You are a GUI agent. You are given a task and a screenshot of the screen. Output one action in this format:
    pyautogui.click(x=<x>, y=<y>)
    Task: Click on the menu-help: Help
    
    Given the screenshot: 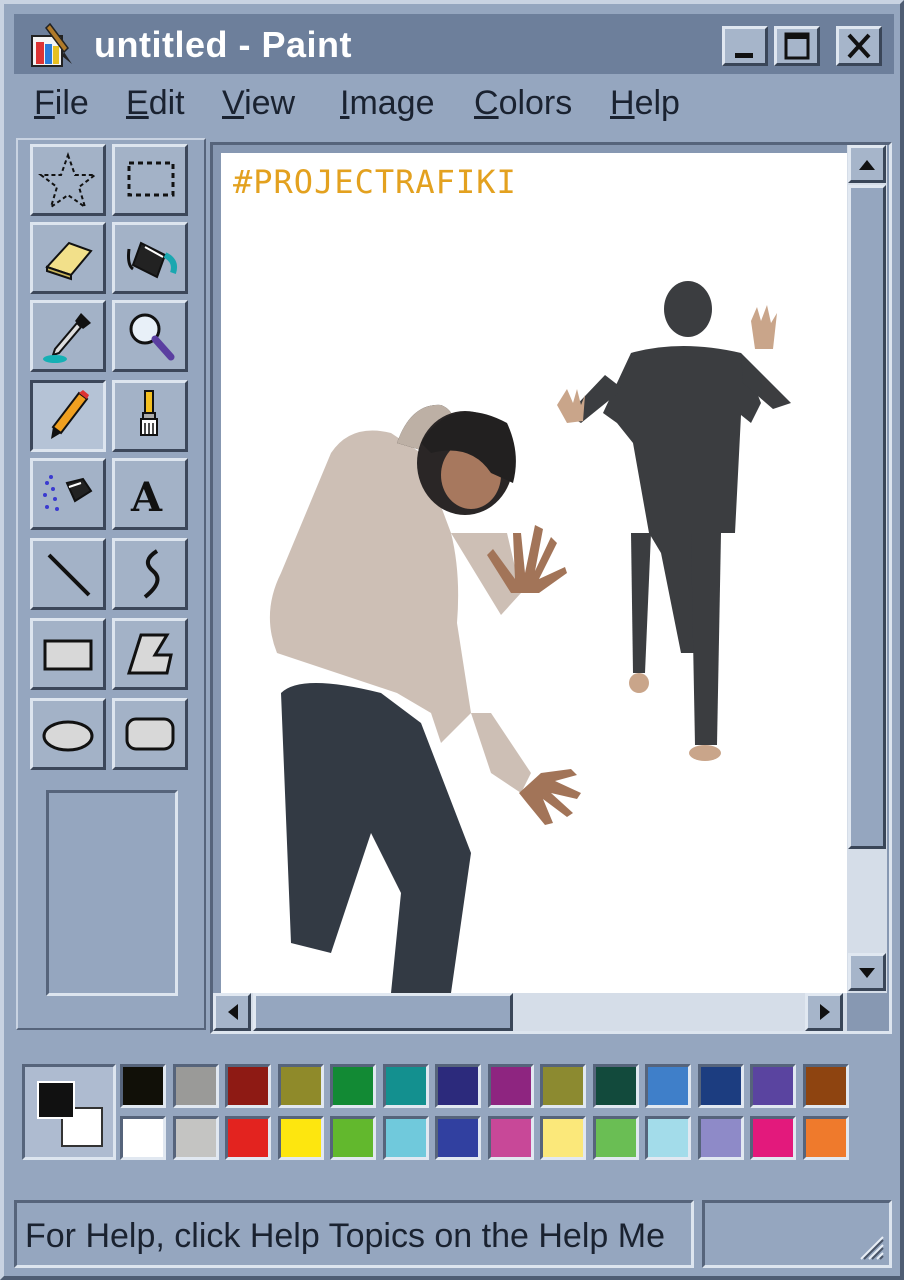 What is the action you would take?
    pyautogui.click(x=645, y=103)
    